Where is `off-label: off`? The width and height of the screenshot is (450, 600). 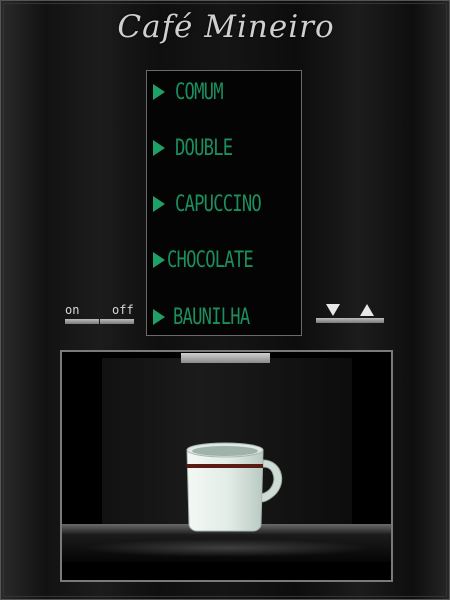
off-label: off is located at coordinates (123, 310).